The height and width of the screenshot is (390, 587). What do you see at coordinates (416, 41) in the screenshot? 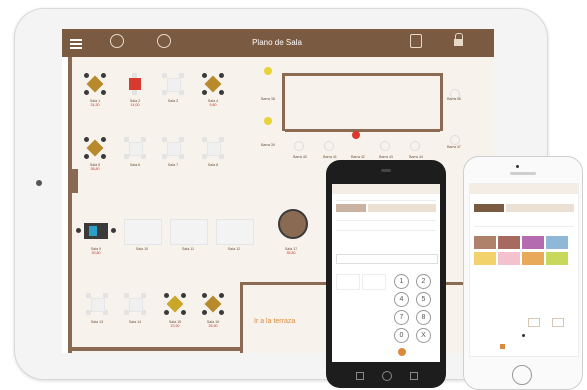
I see `cashier-icon` at bounding box center [416, 41].